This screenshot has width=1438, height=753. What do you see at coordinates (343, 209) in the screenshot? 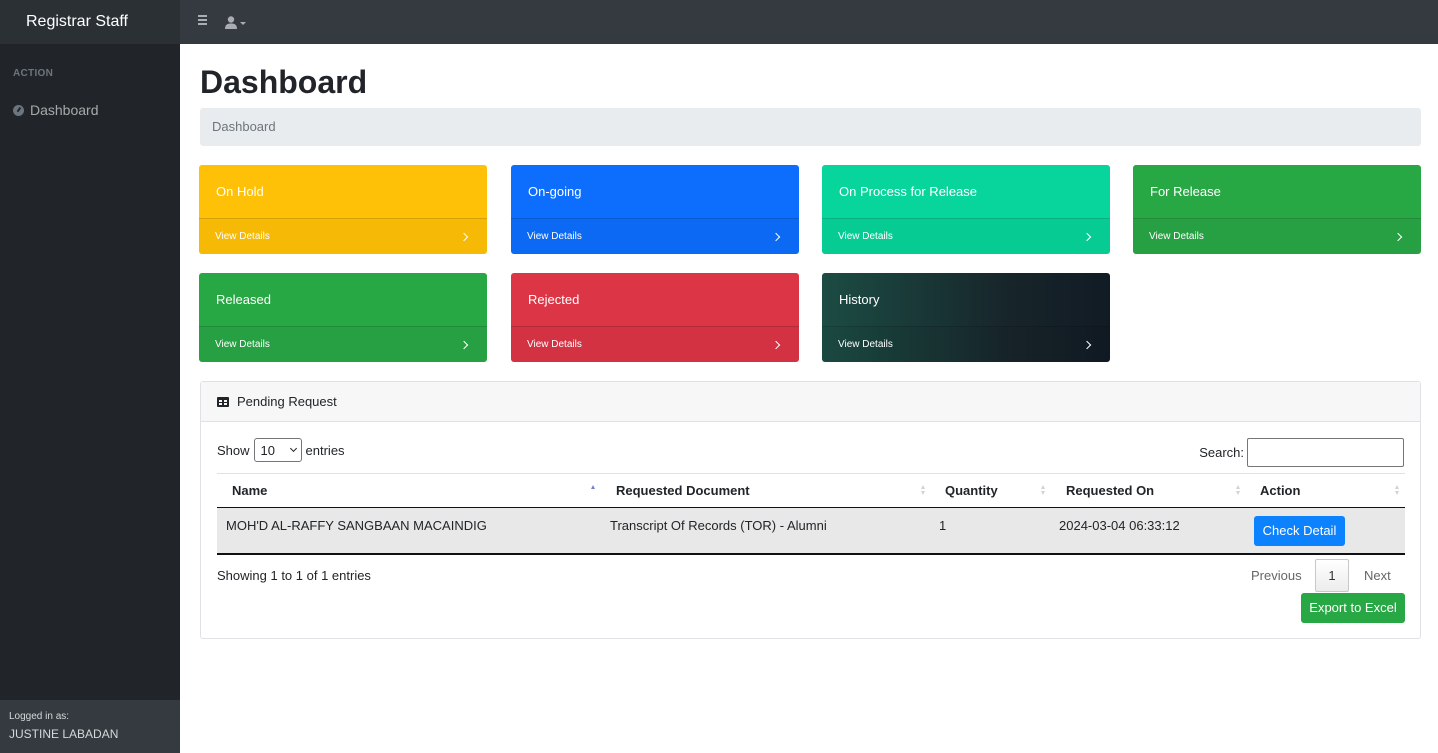
I see `status-card-on-hold: On Hold View Details` at bounding box center [343, 209].